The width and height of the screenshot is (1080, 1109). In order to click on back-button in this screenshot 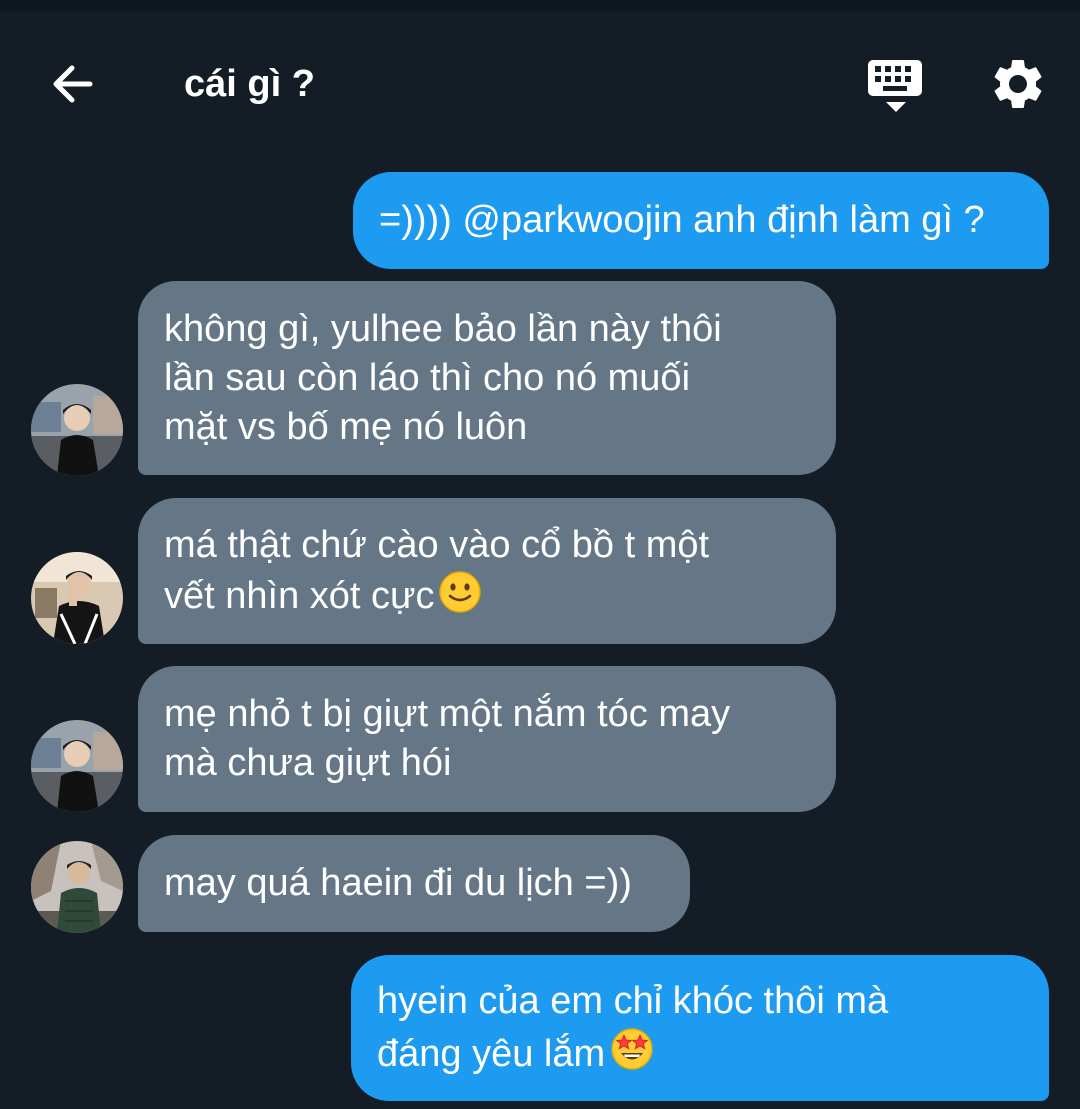, I will do `click(72, 84)`.